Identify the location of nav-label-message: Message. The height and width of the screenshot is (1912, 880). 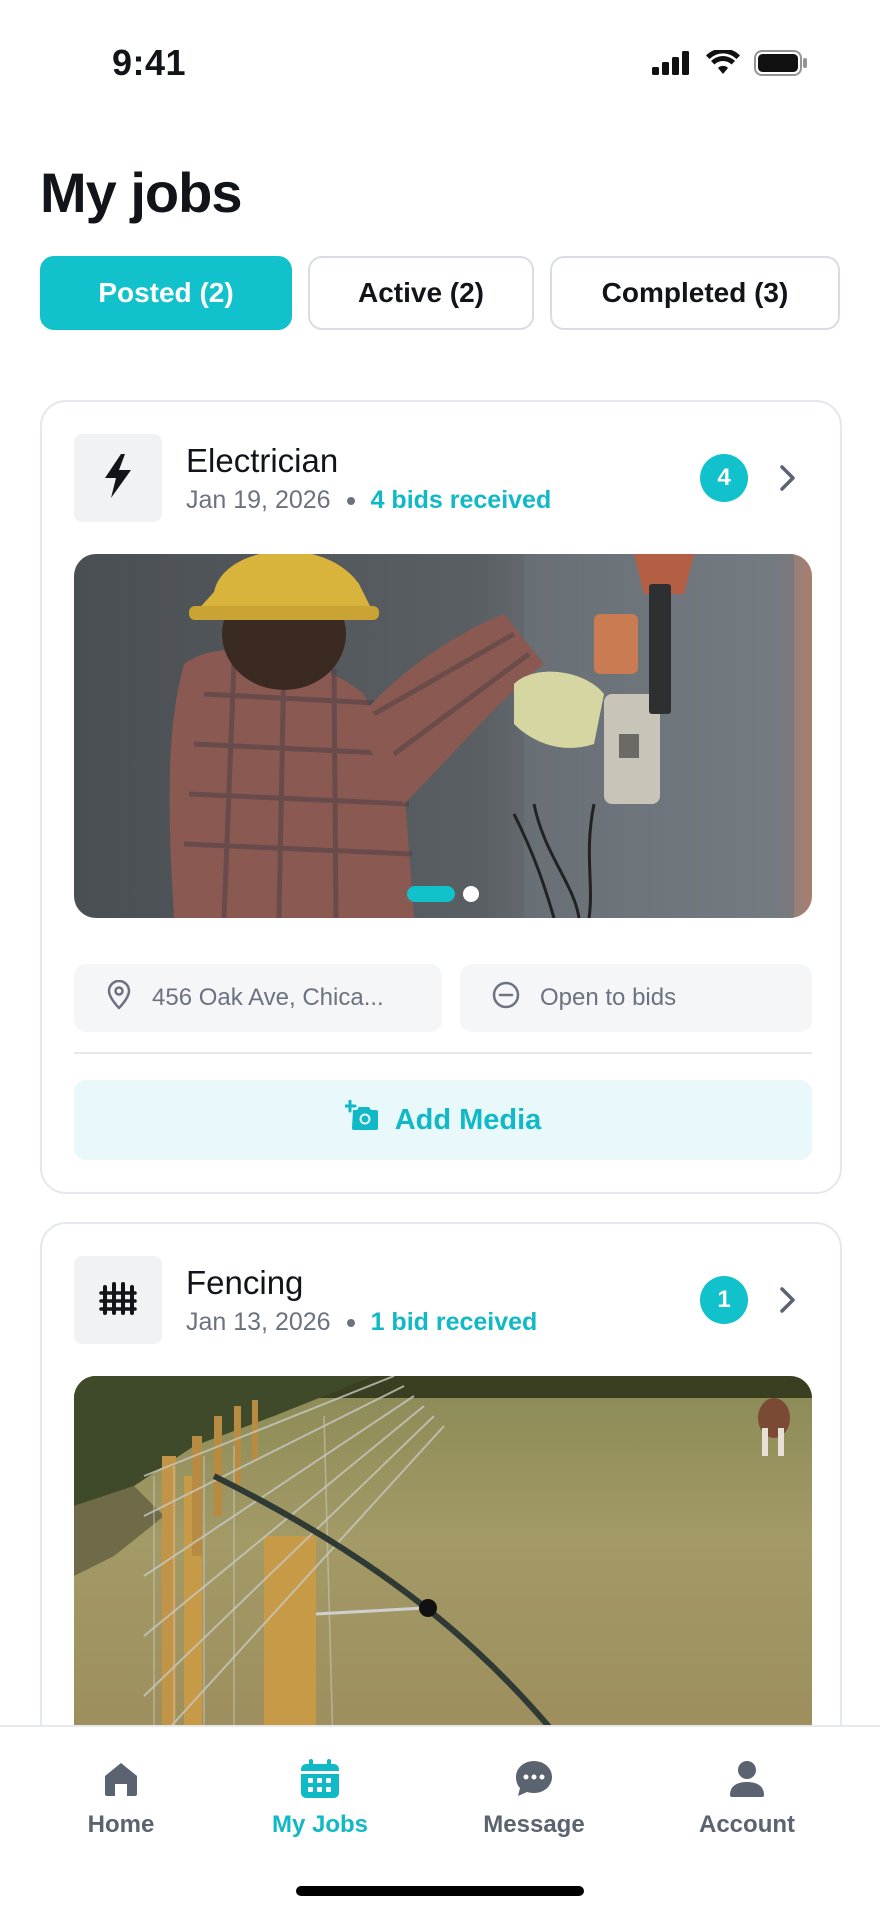
(534, 1824).